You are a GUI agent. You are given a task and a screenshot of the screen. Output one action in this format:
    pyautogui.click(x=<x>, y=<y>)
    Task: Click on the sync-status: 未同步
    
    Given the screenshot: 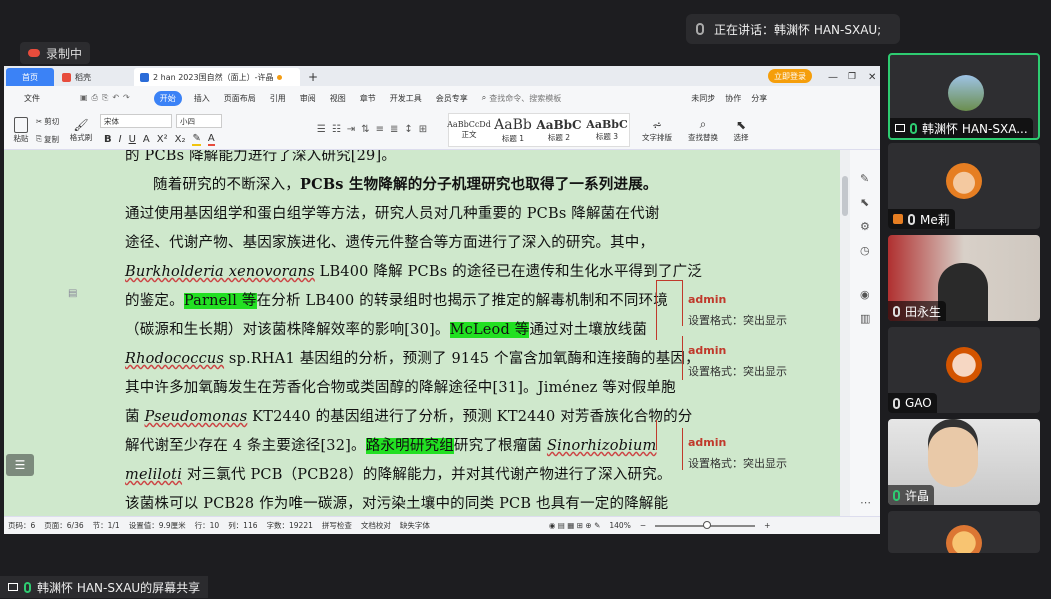 What is the action you would take?
    pyautogui.click(x=703, y=98)
    